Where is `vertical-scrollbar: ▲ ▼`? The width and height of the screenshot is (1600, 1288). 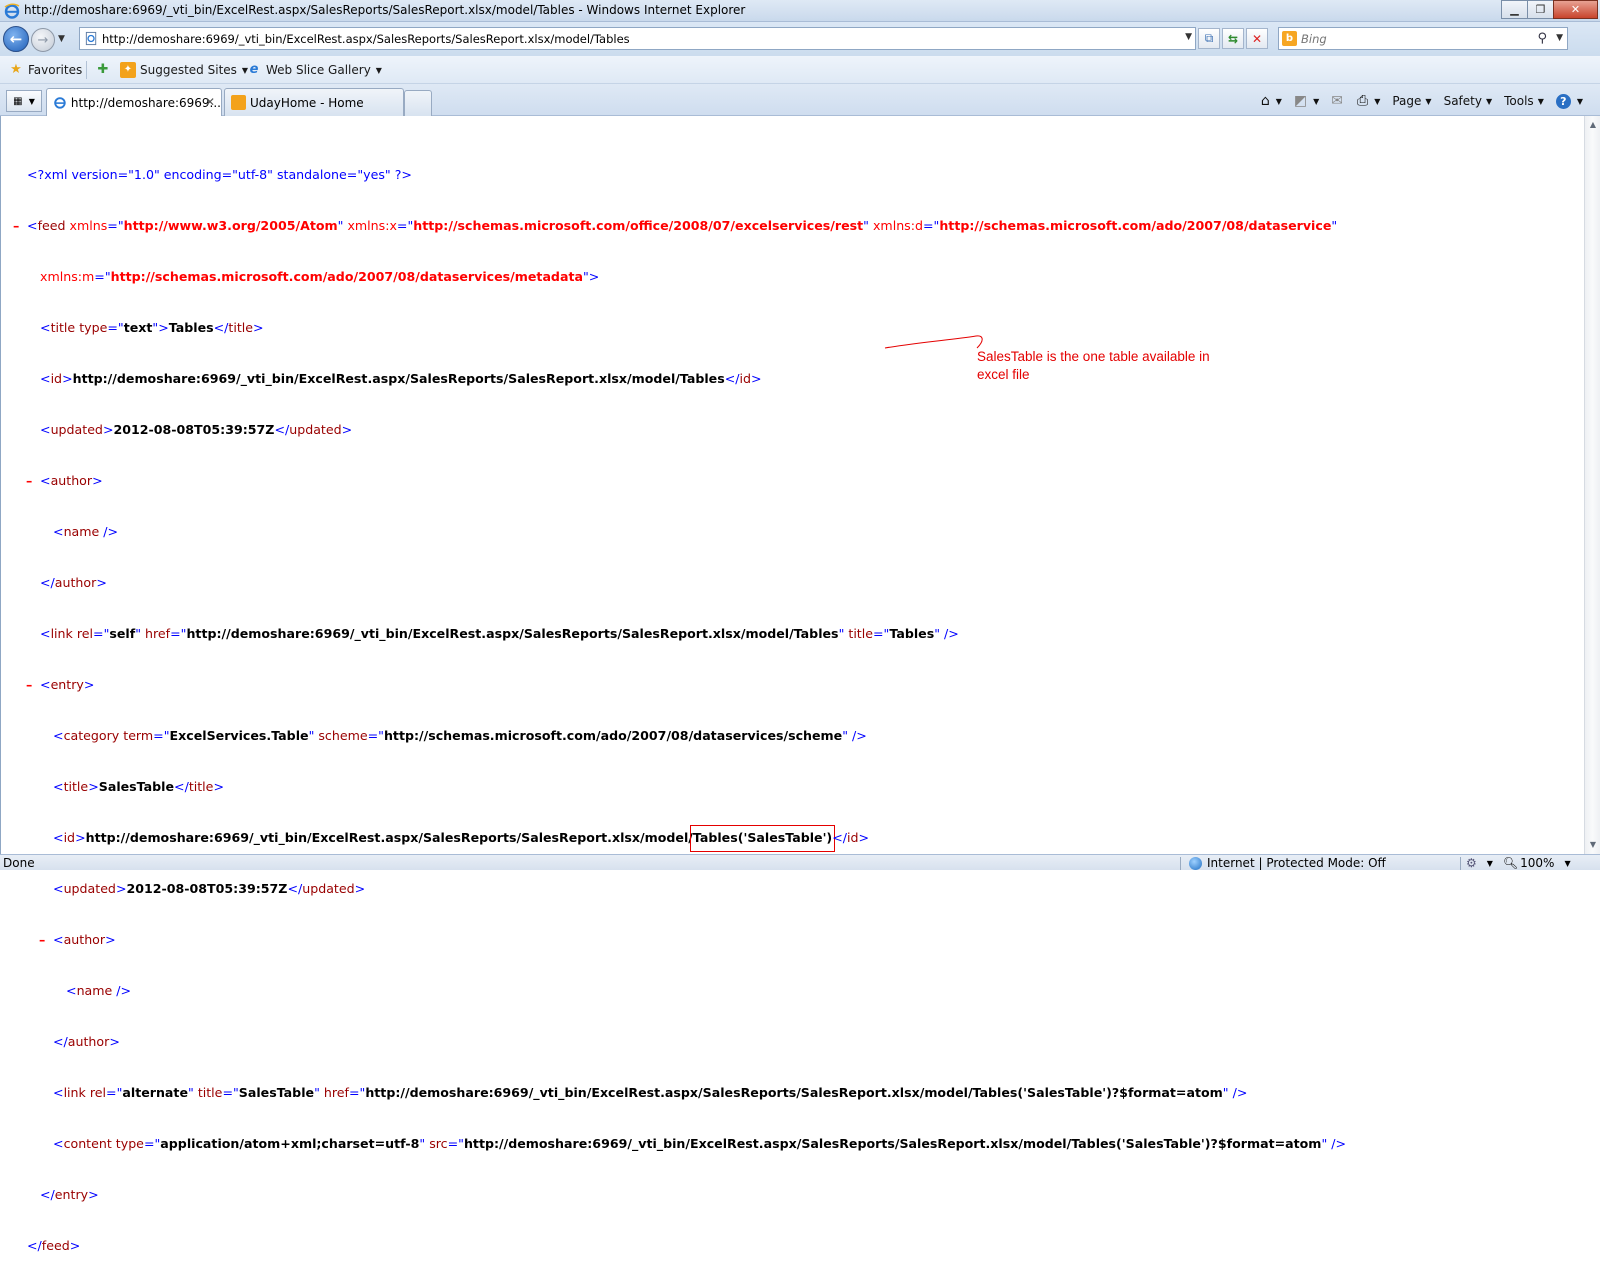 vertical-scrollbar: ▲ ▼ is located at coordinates (1592, 485).